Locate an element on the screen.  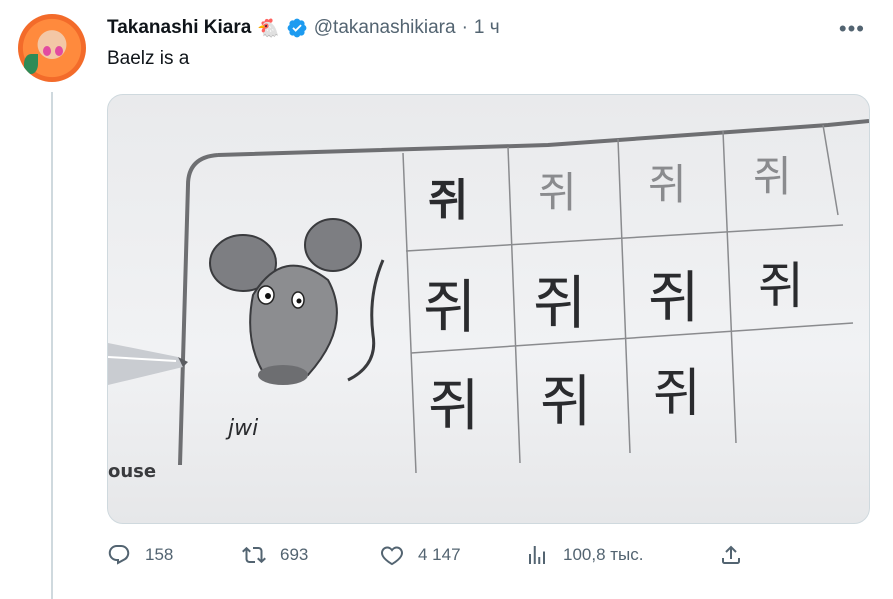
hangul-r1c1: 쥐 is located at coordinates (448, 200).